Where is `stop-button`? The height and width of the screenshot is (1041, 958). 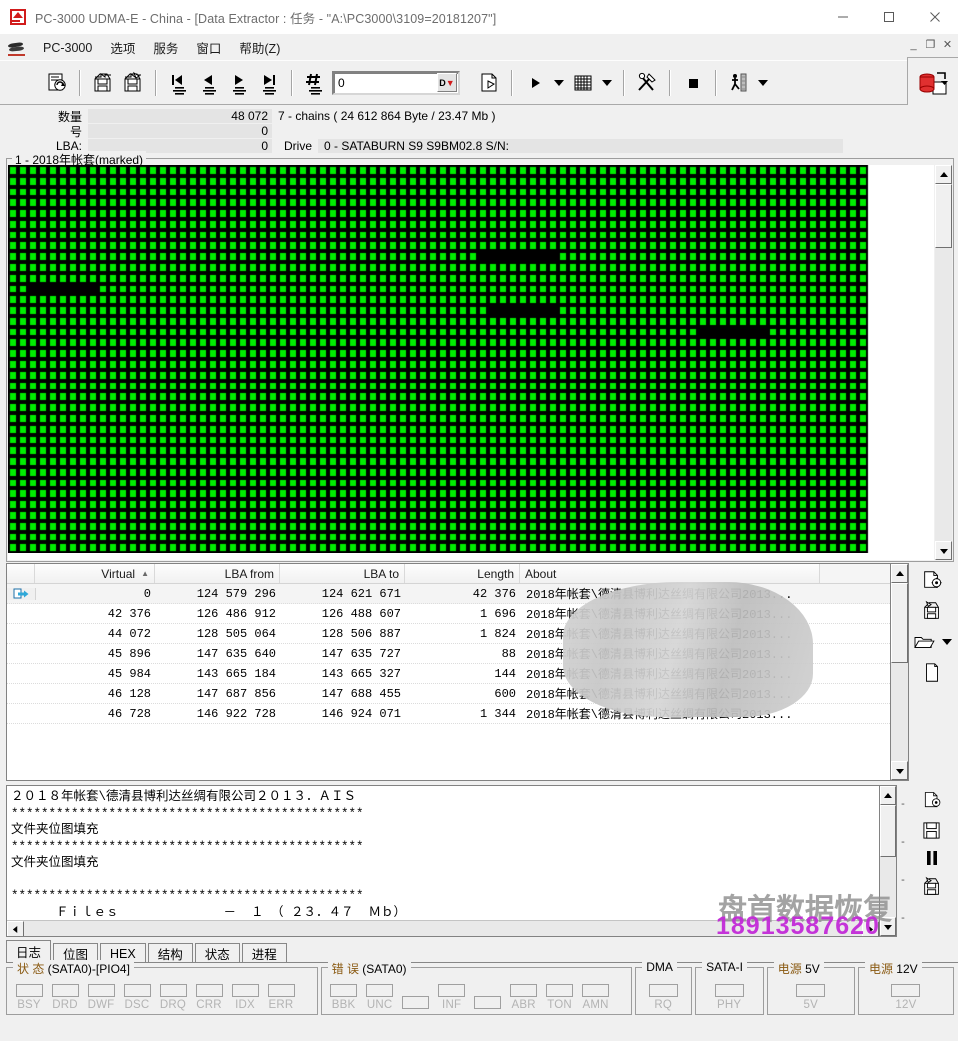
stop-button is located at coordinates (693, 83).